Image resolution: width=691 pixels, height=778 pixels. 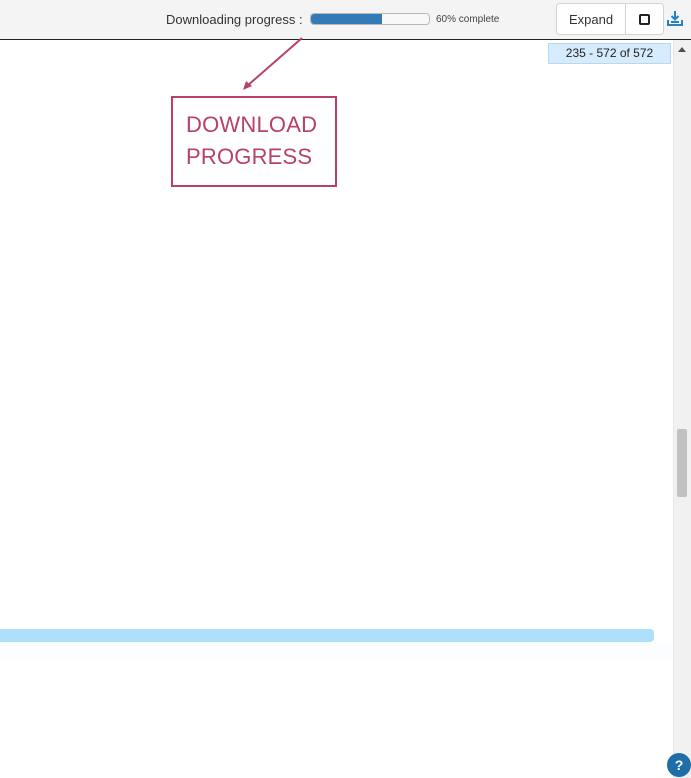 I want to click on progress-bar-fill, so click(x=346, y=19).